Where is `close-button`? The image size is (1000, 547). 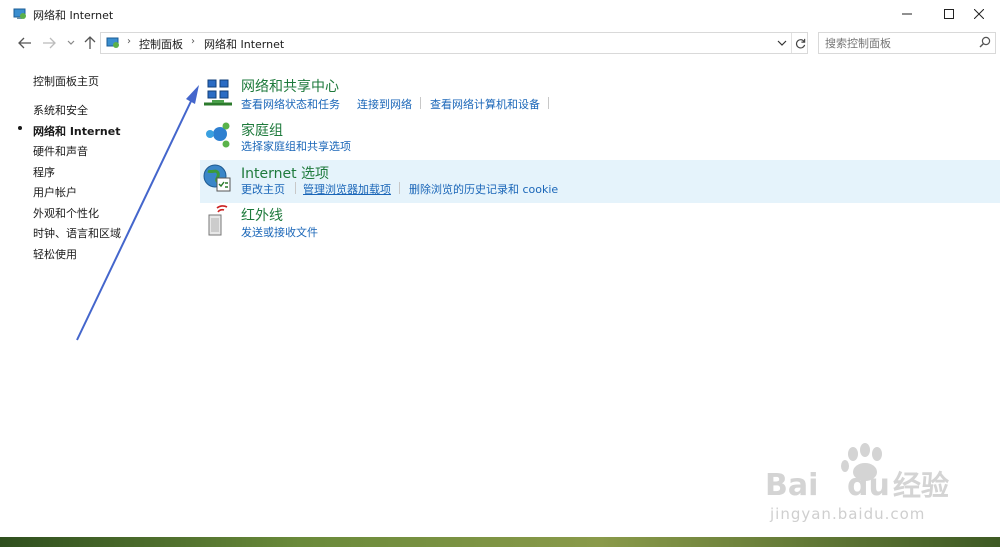 close-button is located at coordinates (978, 14).